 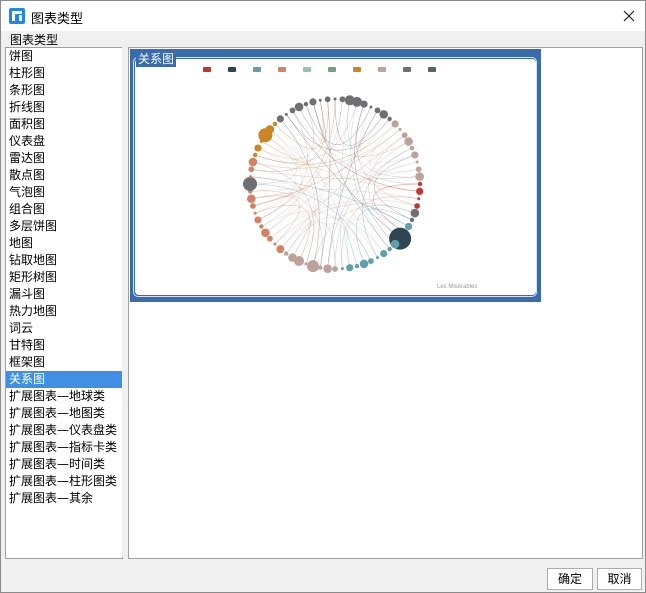 What do you see at coordinates (64, 73) in the screenshot?
I see `chart-type-item: 柱形图` at bounding box center [64, 73].